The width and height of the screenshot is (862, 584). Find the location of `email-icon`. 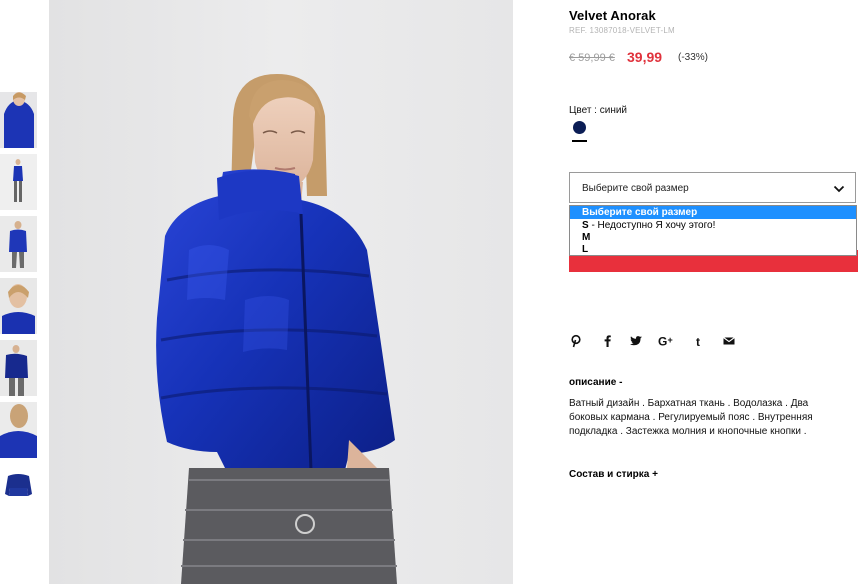

email-icon is located at coordinates (729, 341).